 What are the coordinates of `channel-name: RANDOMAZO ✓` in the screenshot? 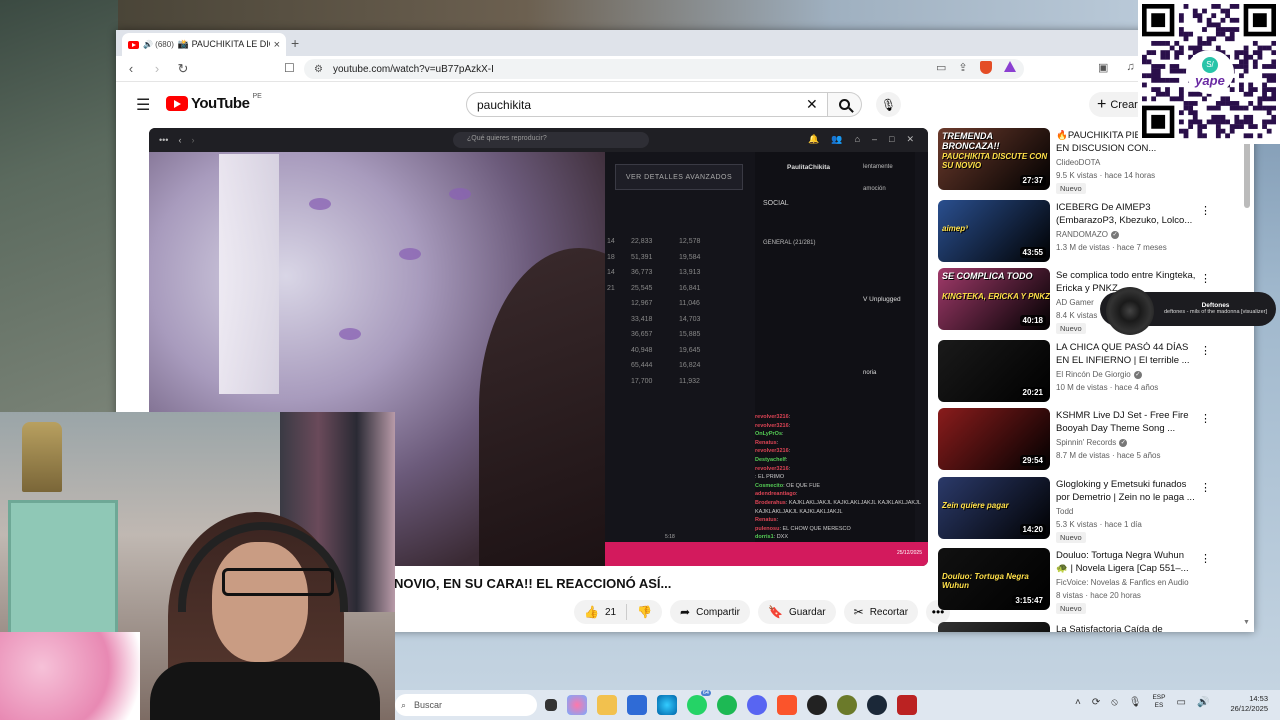 It's located at (1087, 234).